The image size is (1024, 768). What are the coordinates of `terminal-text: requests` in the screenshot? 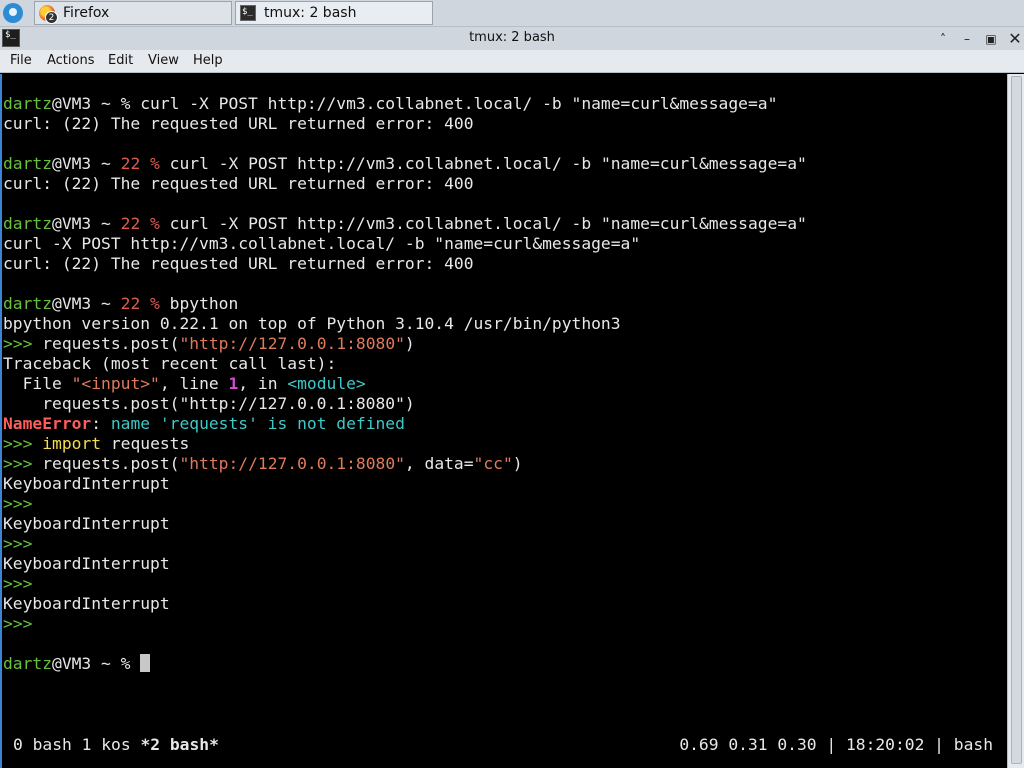 It's located at (145, 443).